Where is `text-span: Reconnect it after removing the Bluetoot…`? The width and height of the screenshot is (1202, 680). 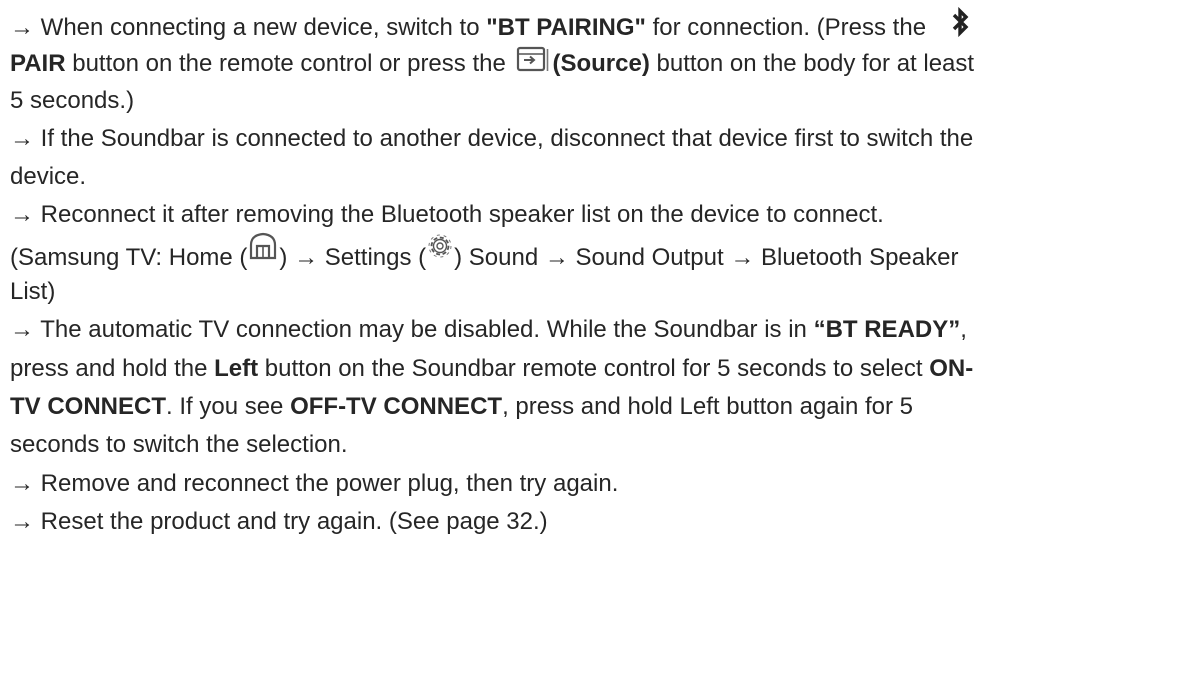
text-span: Reconnect it after removing the Bluetoot… is located at coordinates (462, 215).